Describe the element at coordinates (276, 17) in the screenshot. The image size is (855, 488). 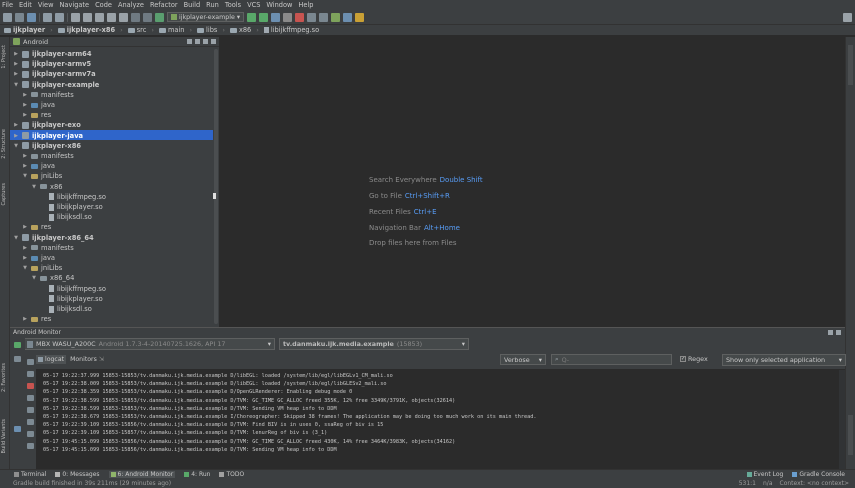
I see `attach-debugger-icon` at that location.